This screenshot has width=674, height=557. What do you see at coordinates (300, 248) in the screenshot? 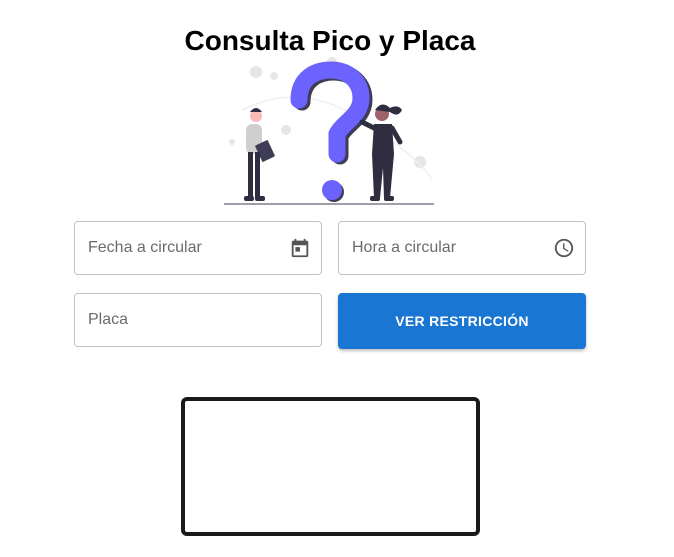
I see `calendar-icon` at bounding box center [300, 248].